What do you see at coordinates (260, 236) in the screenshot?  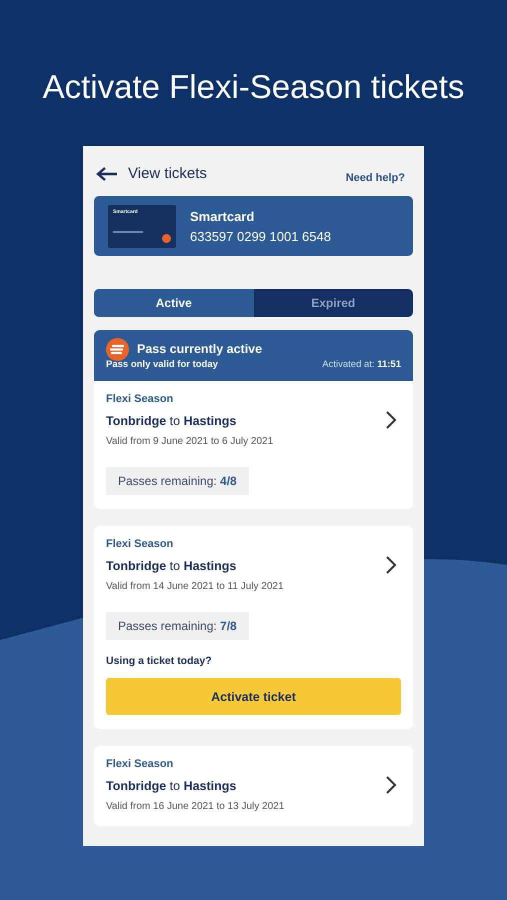 I see `card-number: 633597 0299 1001 6548` at bounding box center [260, 236].